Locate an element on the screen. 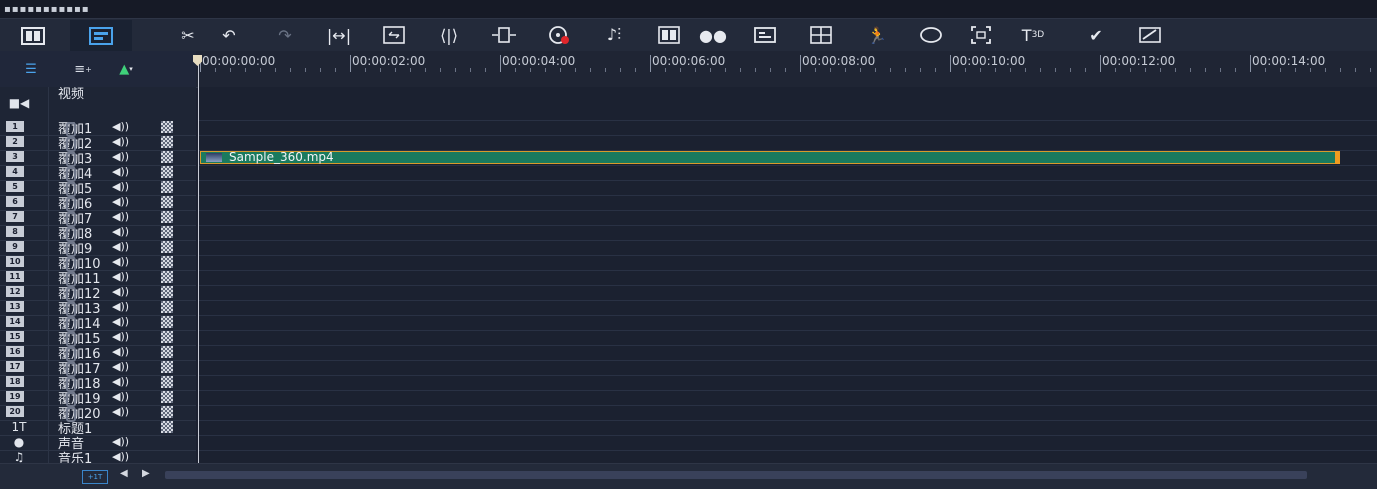  drag-handle-icon: ▪▪▪▪▪▪▪▪▪▪▪ is located at coordinates (47, 10).